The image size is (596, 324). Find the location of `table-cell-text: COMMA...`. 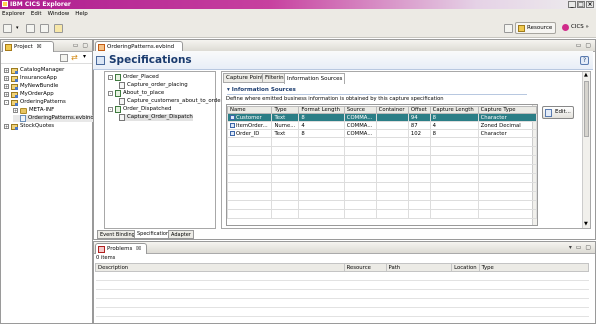

table-cell-text: COMMA... is located at coordinates (359, 125).